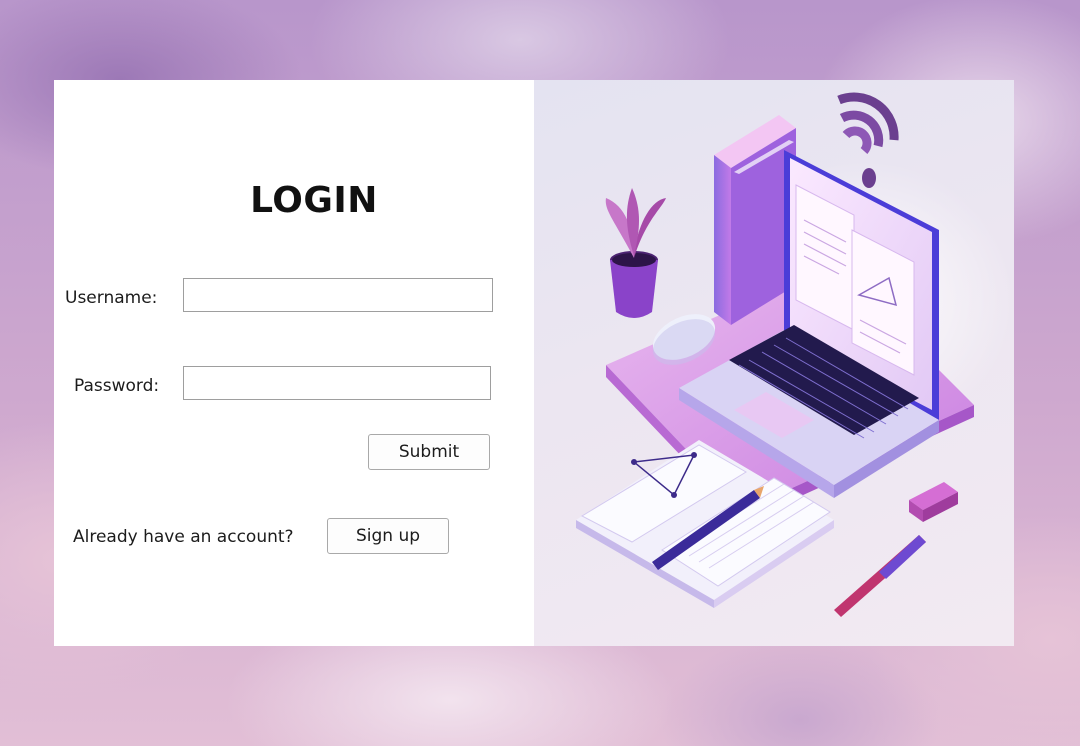 This screenshot has height=746, width=1080. I want to click on username-label: Username:, so click(111, 298).